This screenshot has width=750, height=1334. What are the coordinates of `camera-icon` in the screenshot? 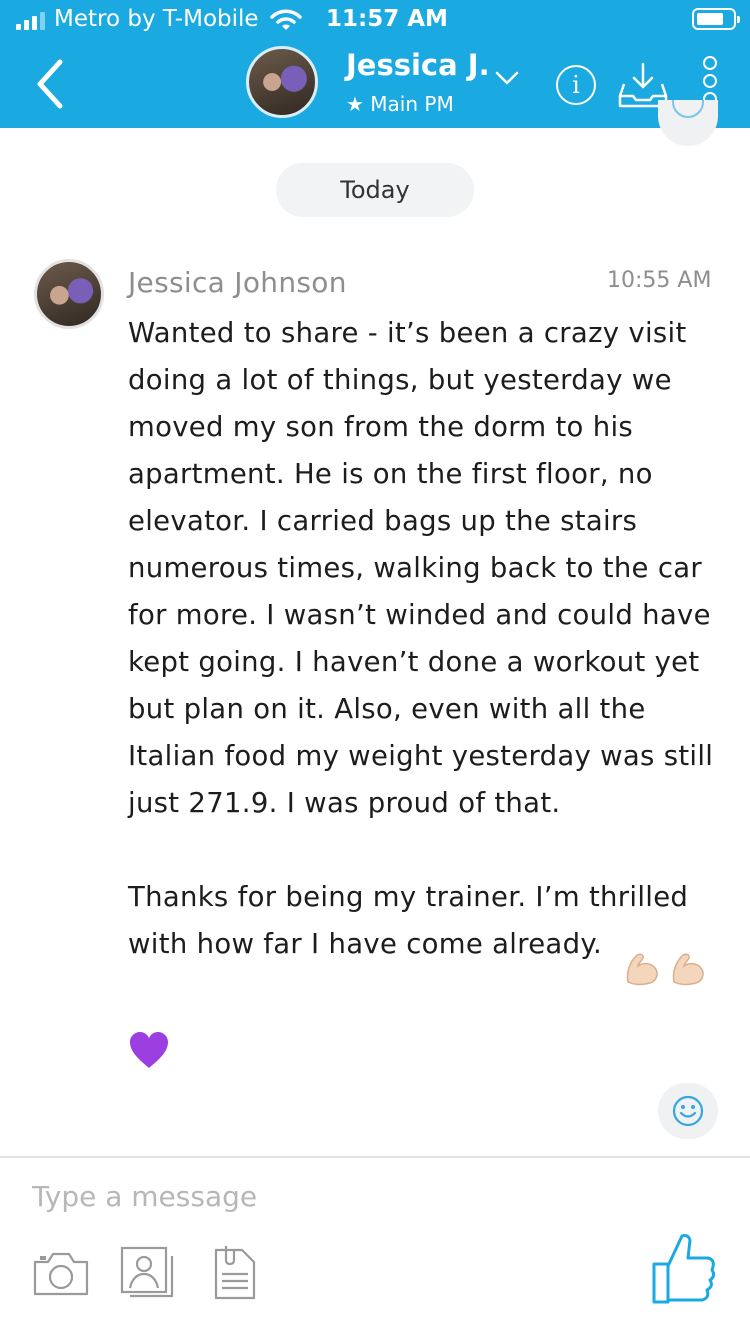 It's located at (61, 1273).